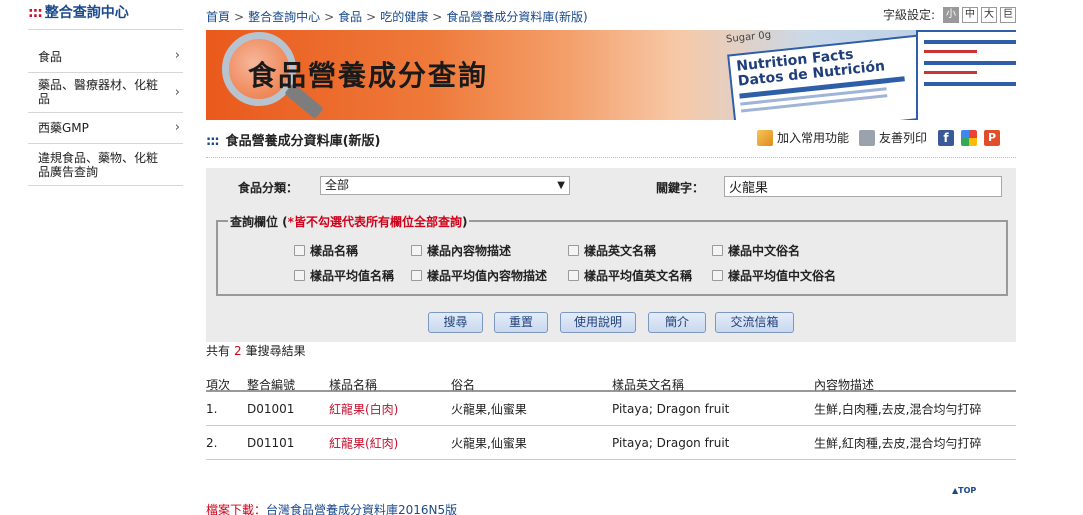 Image resolution: width=1083 pixels, height=515 pixels. I want to click on cell-index: 2., so click(212, 442).